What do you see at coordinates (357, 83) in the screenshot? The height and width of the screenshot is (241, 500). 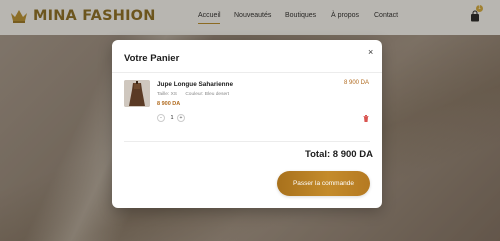 I see `product-line-price: 8 900 DA` at bounding box center [357, 83].